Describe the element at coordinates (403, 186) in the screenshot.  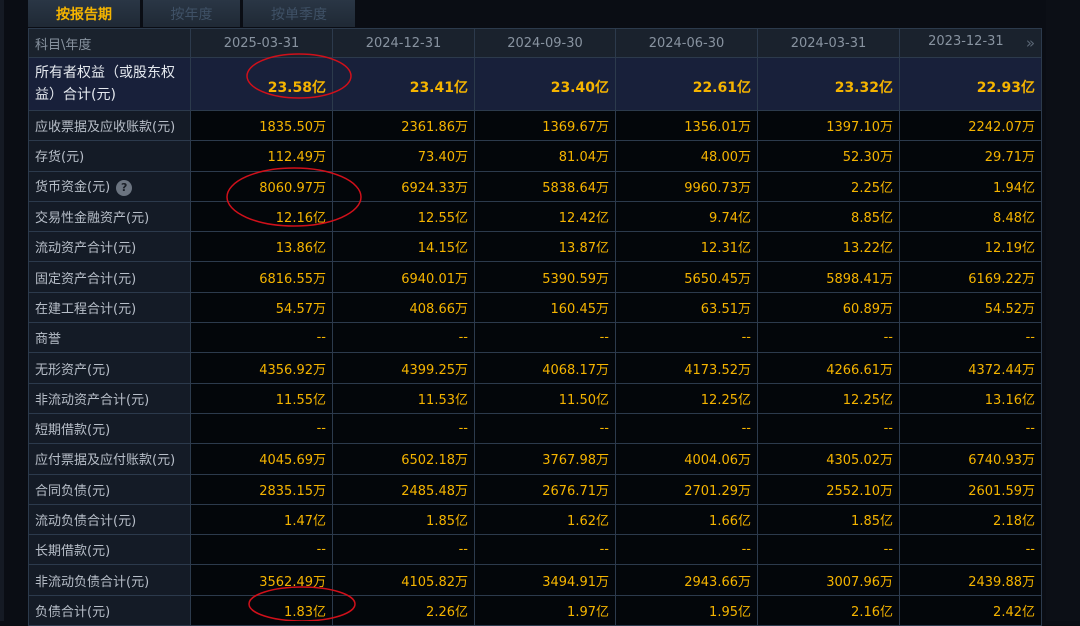
I see `value-cell: 6924.33万` at that location.